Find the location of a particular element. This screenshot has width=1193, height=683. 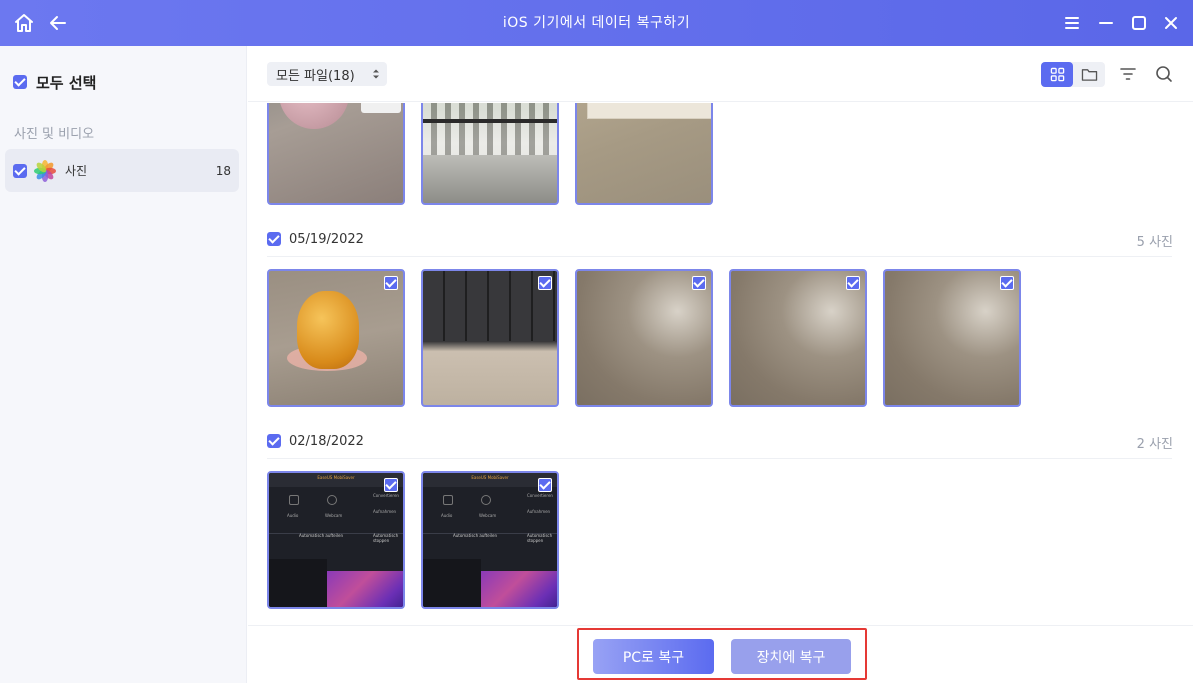

sidebar-item-label: 사진 is located at coordinates (76, 171).